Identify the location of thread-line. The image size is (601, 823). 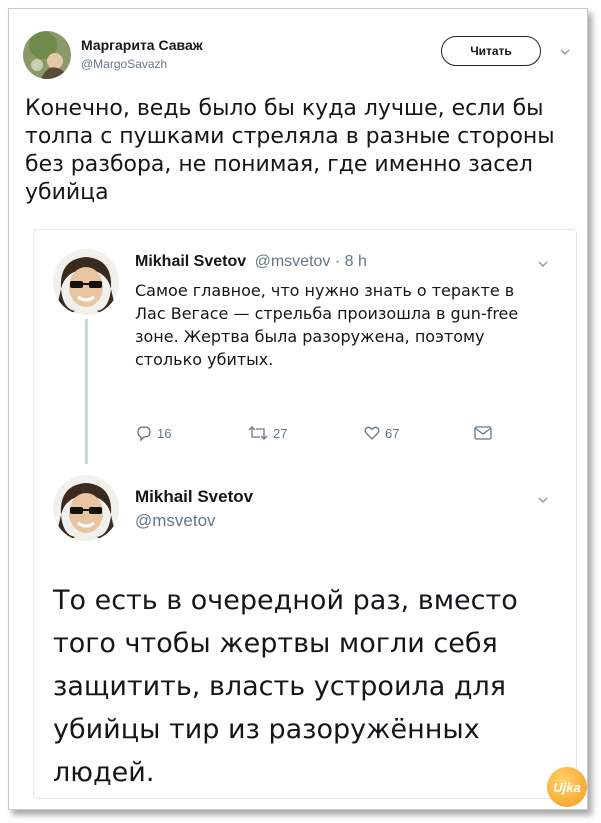
(86, 391).